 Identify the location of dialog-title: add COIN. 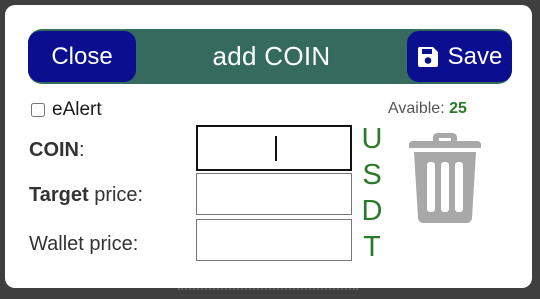
(271, 56).